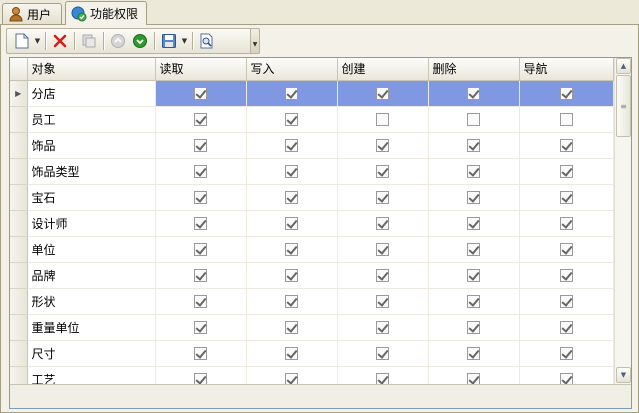 The image size is (639, 413). What do you see at coordinates (19, 93) in the screenshot?
I see `row-indicator: ▶` at bounding box center [19, 93].